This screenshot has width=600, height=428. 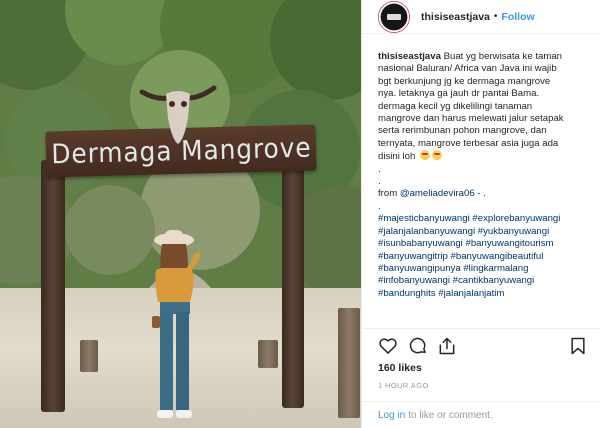 What do you see at coordinates (464, 81) in the screenshot?
I see `caption-line: bgt berkunjung jg ke dermaga mangrove` at bounding box center [464, 81].